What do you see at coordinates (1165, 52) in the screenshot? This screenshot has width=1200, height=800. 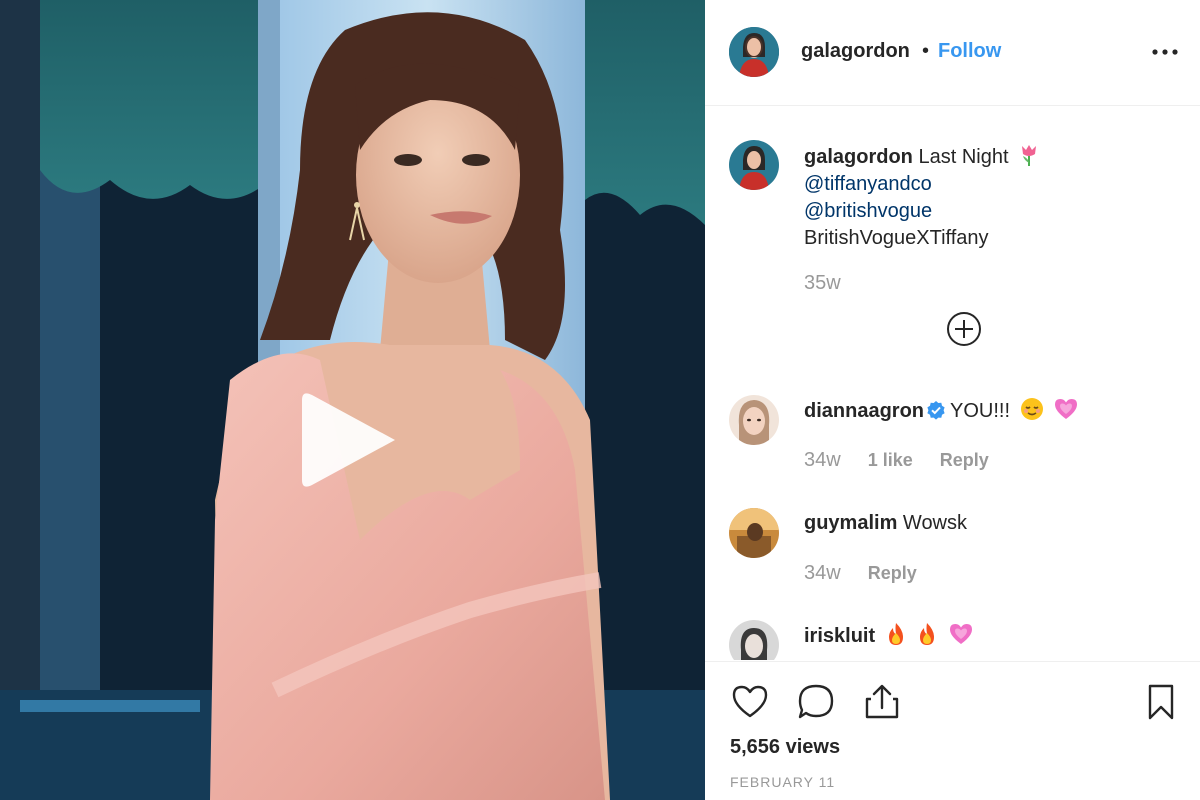 I see `more-horizontal-icon` at bounding box center [1165, 52].